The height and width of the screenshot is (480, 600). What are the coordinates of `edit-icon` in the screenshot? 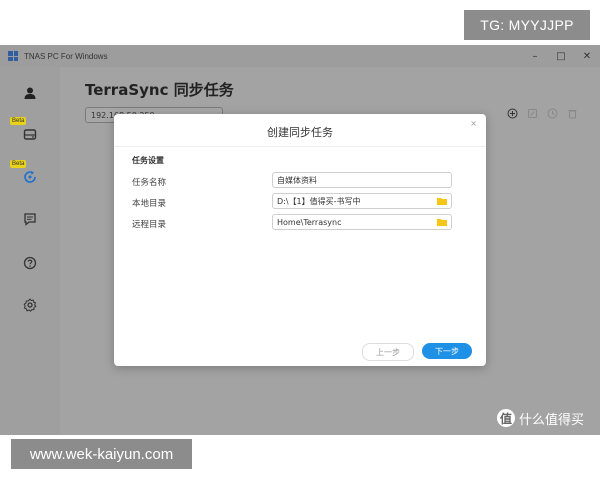 It's located at (532, 113).